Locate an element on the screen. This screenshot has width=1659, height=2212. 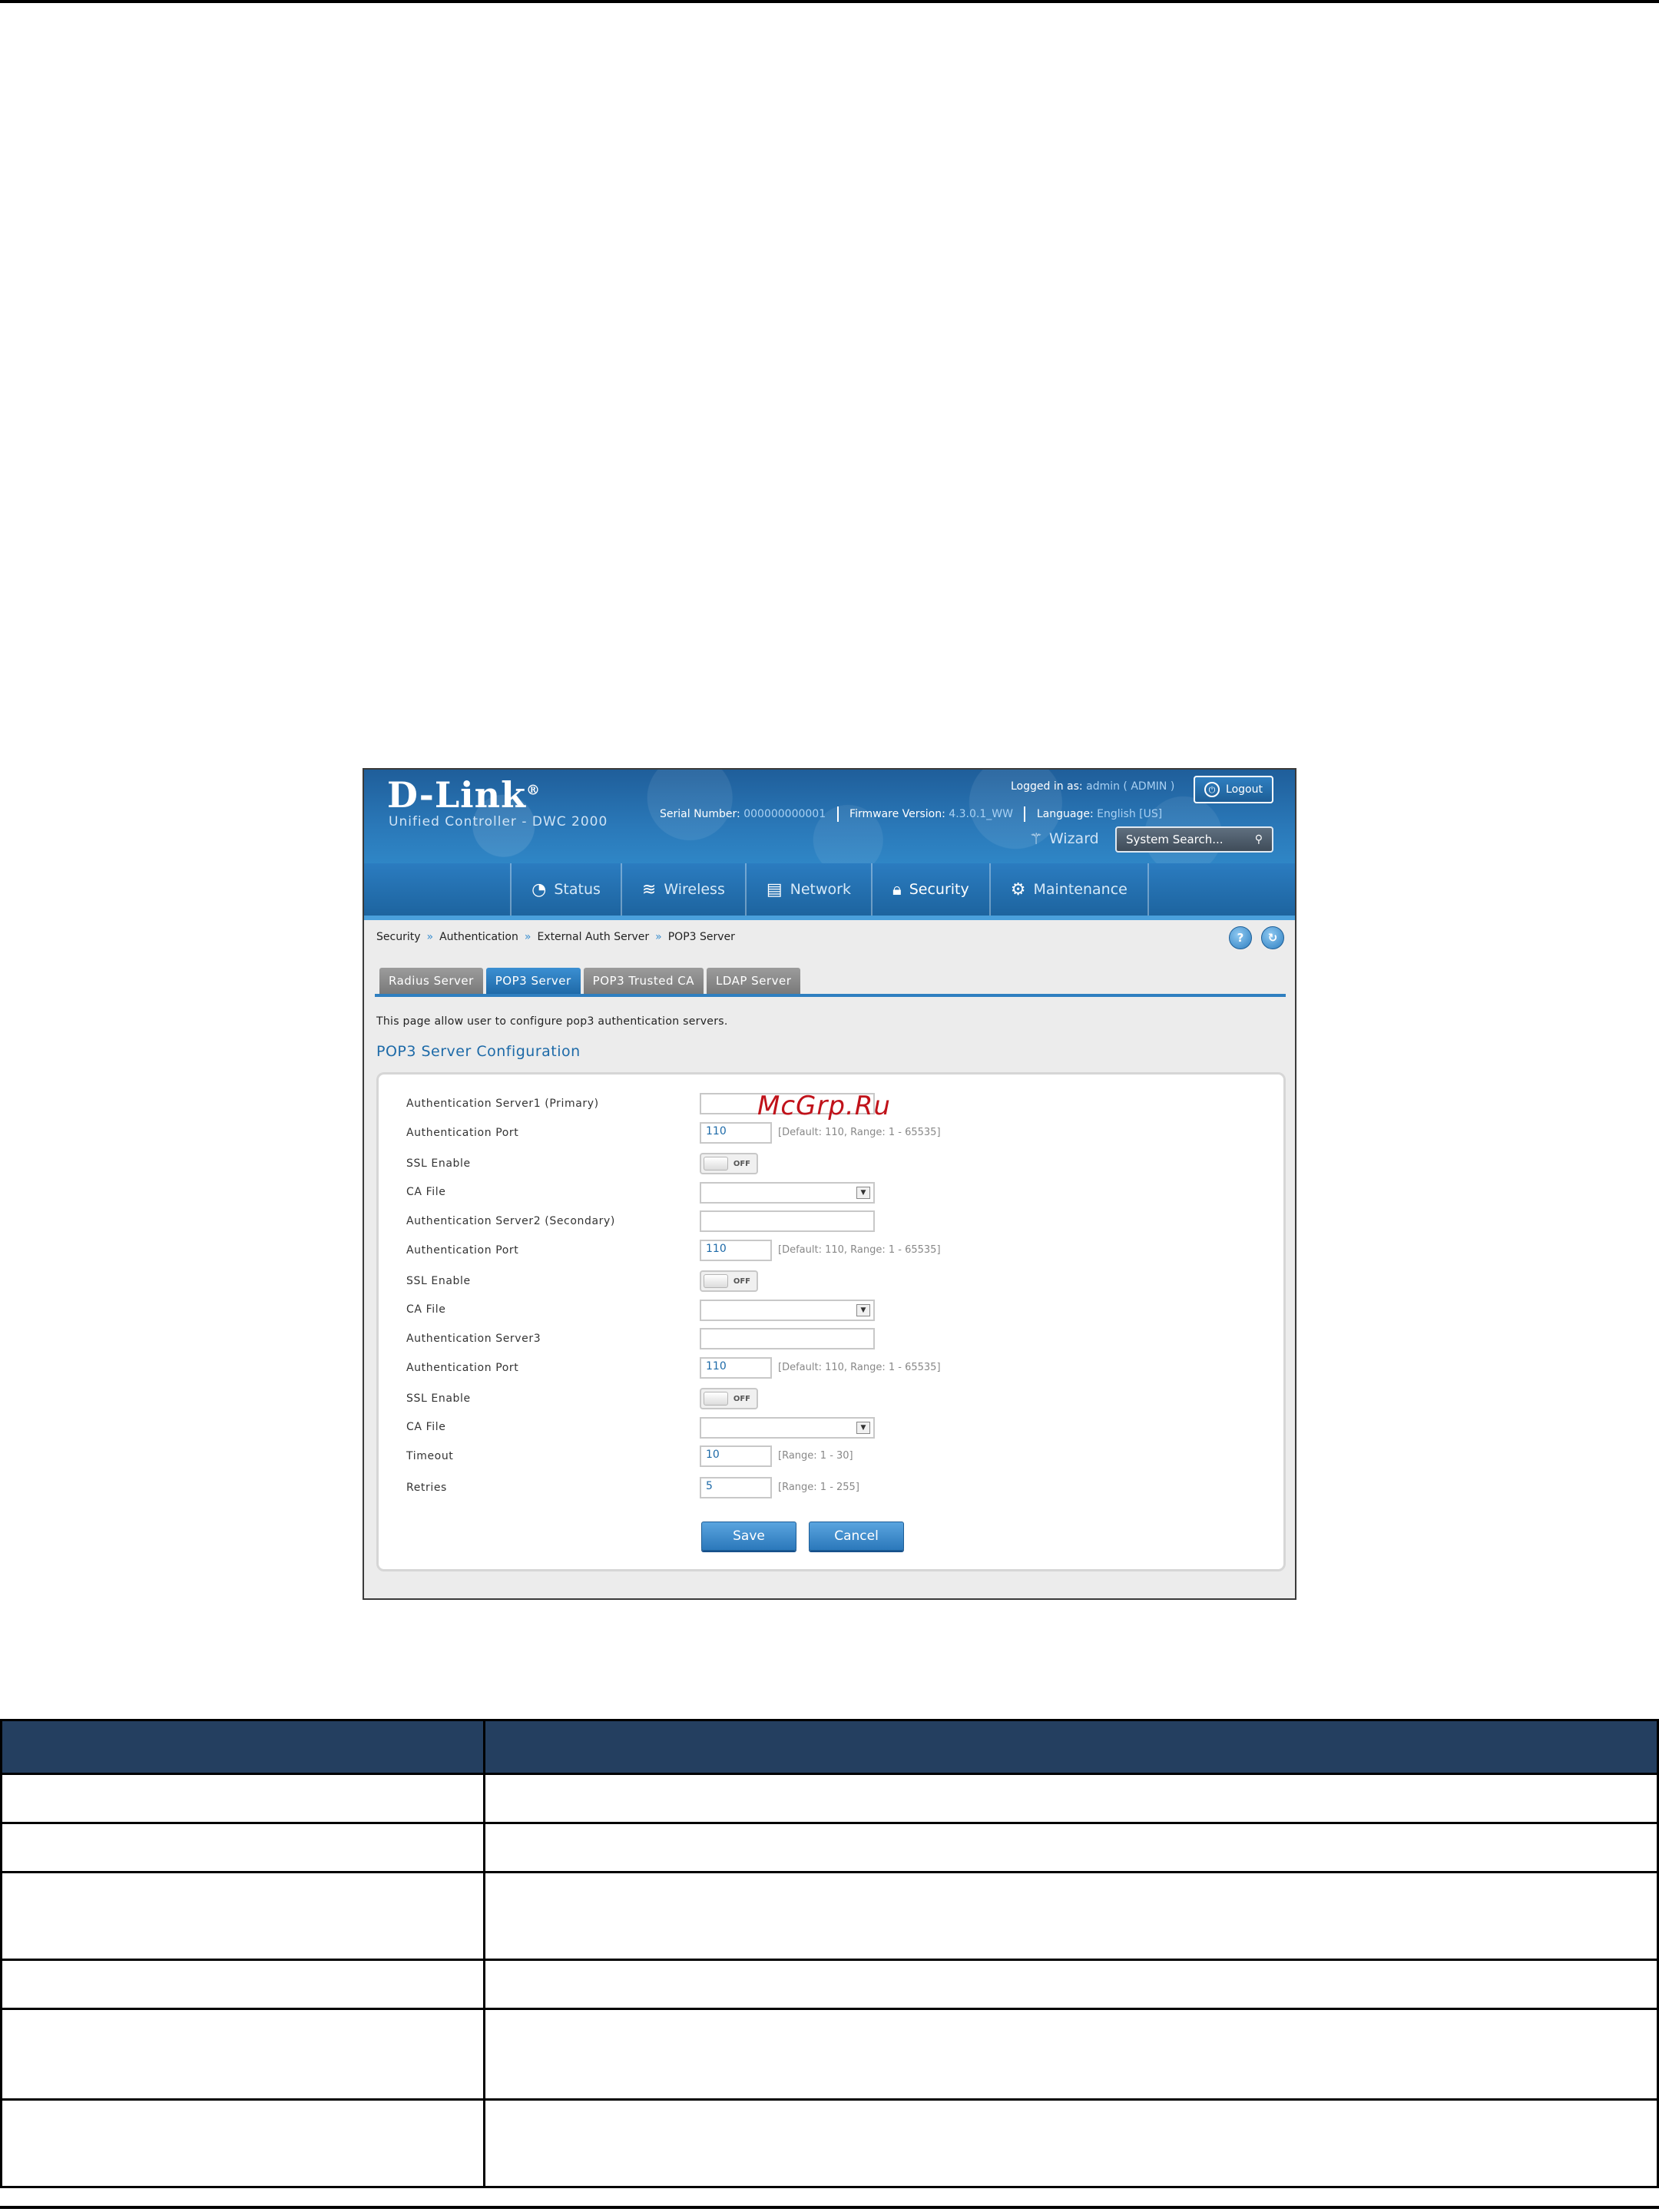
wizard-link: ⚚ Wizard is located at coordinates (1064, 839).